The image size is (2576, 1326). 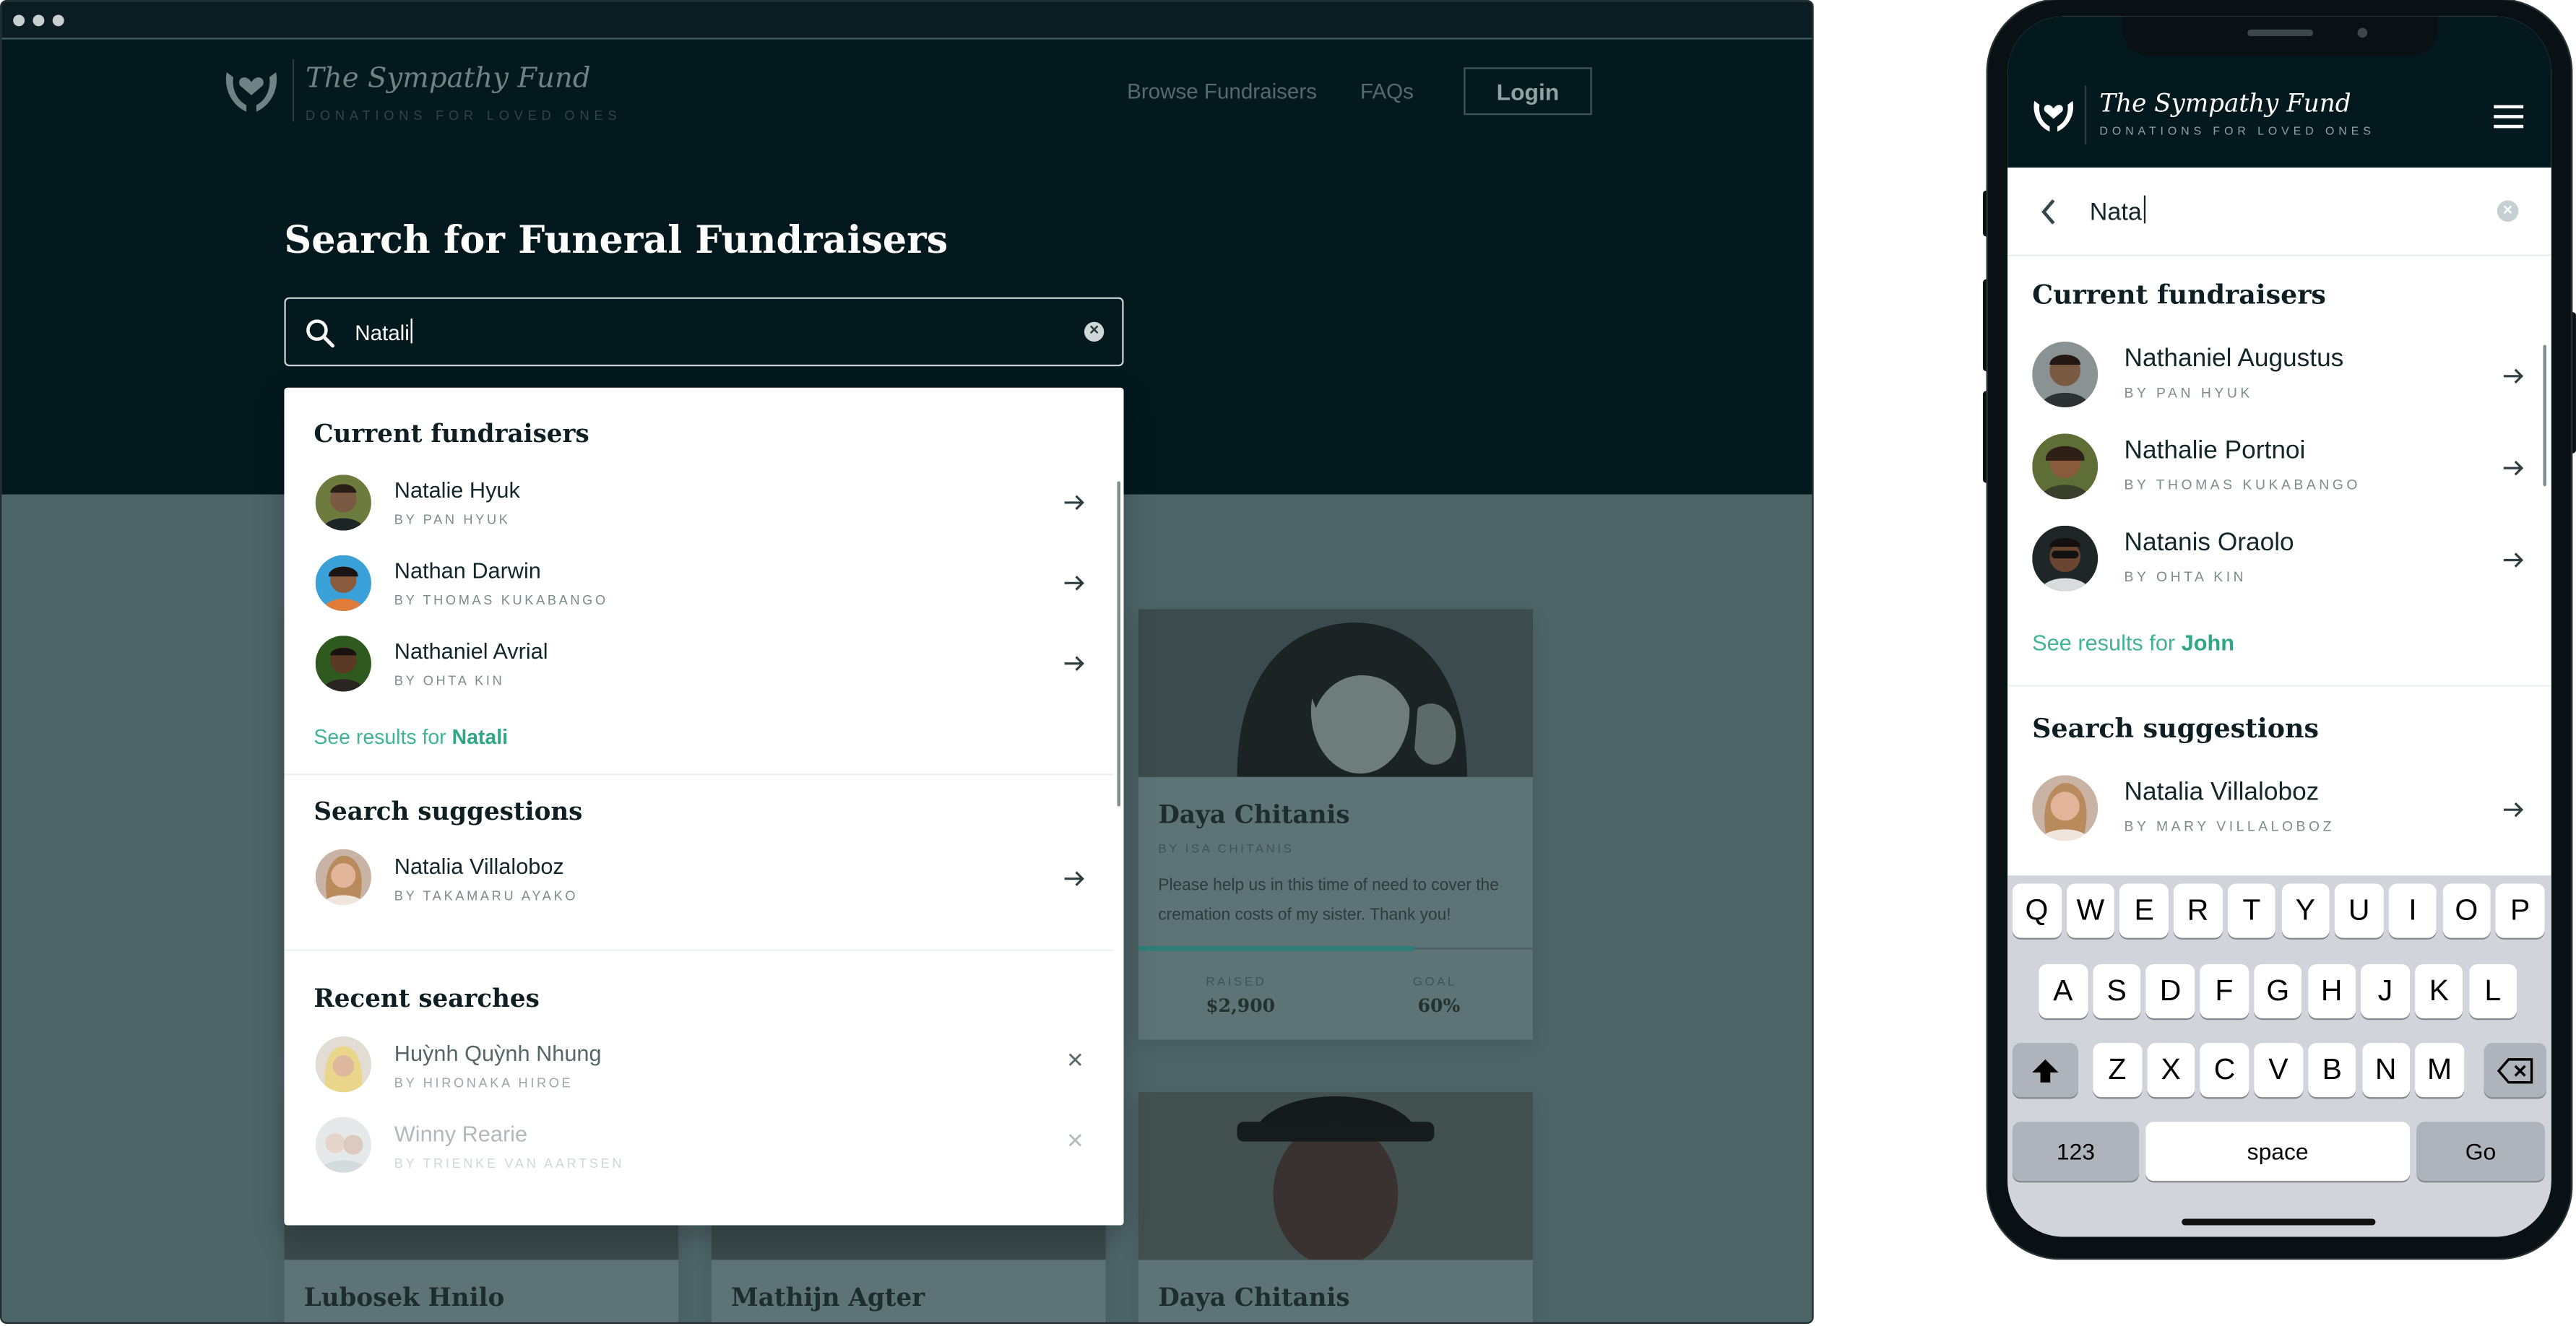 What do you see at coordinates (698, 886) in the screenshot?
I see `suggestion-row: Natalia Villaloboz BY TAKAMARU AYAKO` at bounding box center [698, 886].